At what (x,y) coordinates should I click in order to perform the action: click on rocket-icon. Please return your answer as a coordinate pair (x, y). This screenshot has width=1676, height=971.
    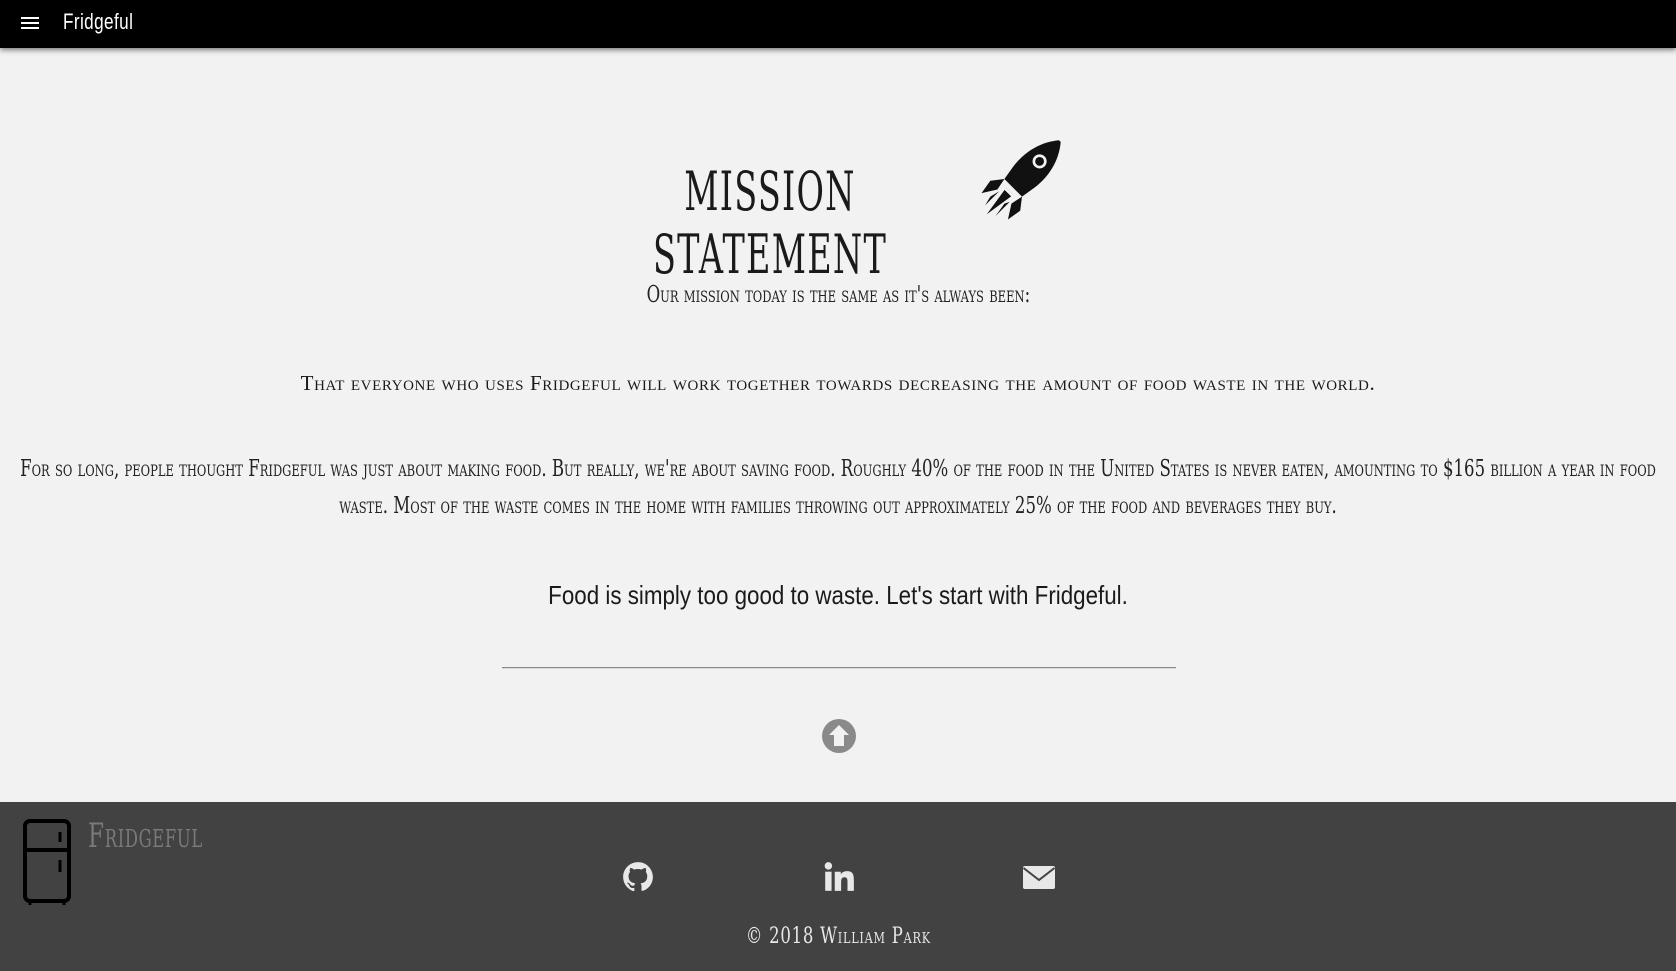
    Looking at the image, I should click on (1021, 180).